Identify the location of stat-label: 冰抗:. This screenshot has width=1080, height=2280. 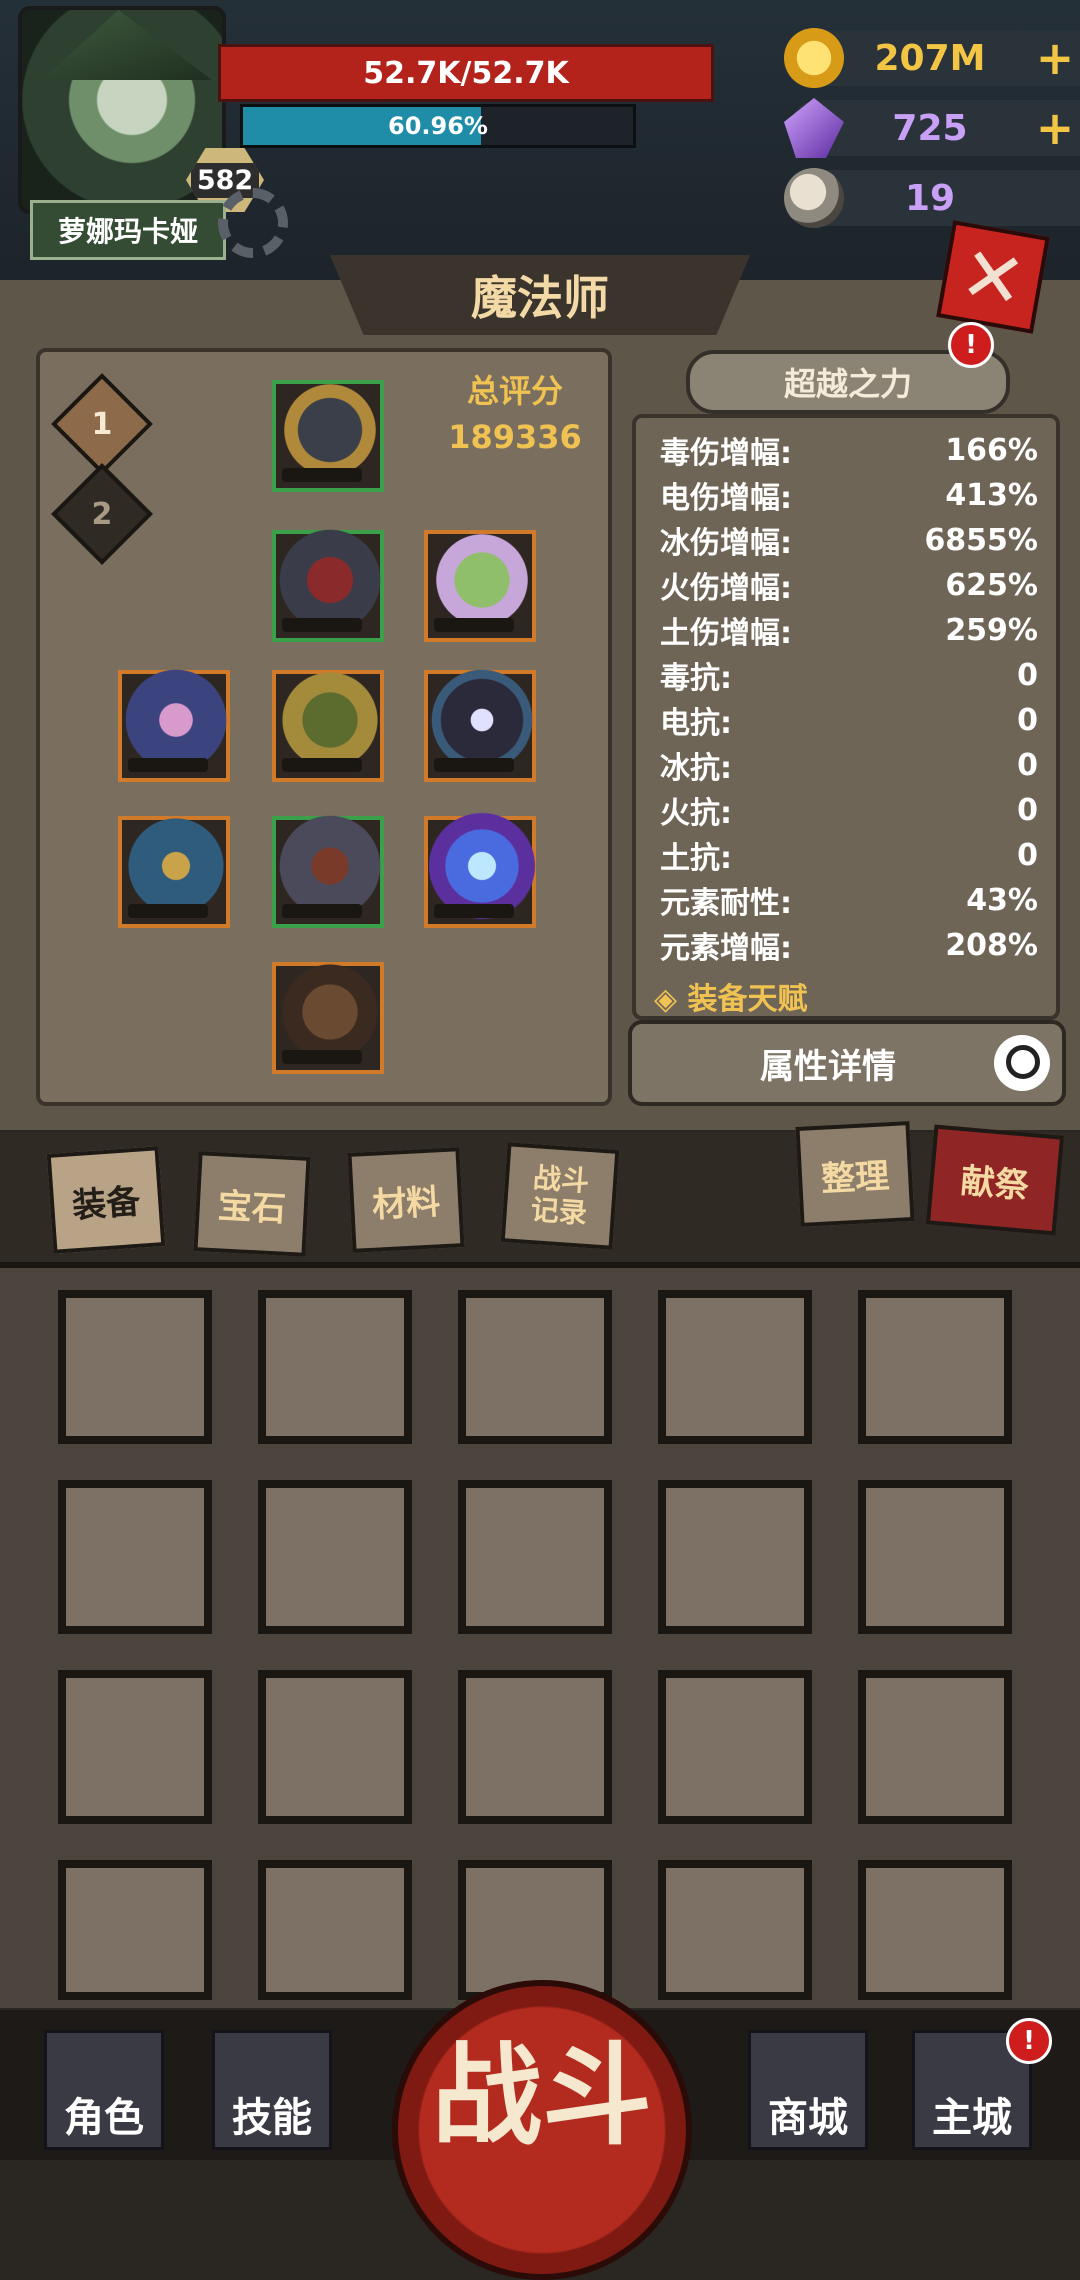
(696, 768).